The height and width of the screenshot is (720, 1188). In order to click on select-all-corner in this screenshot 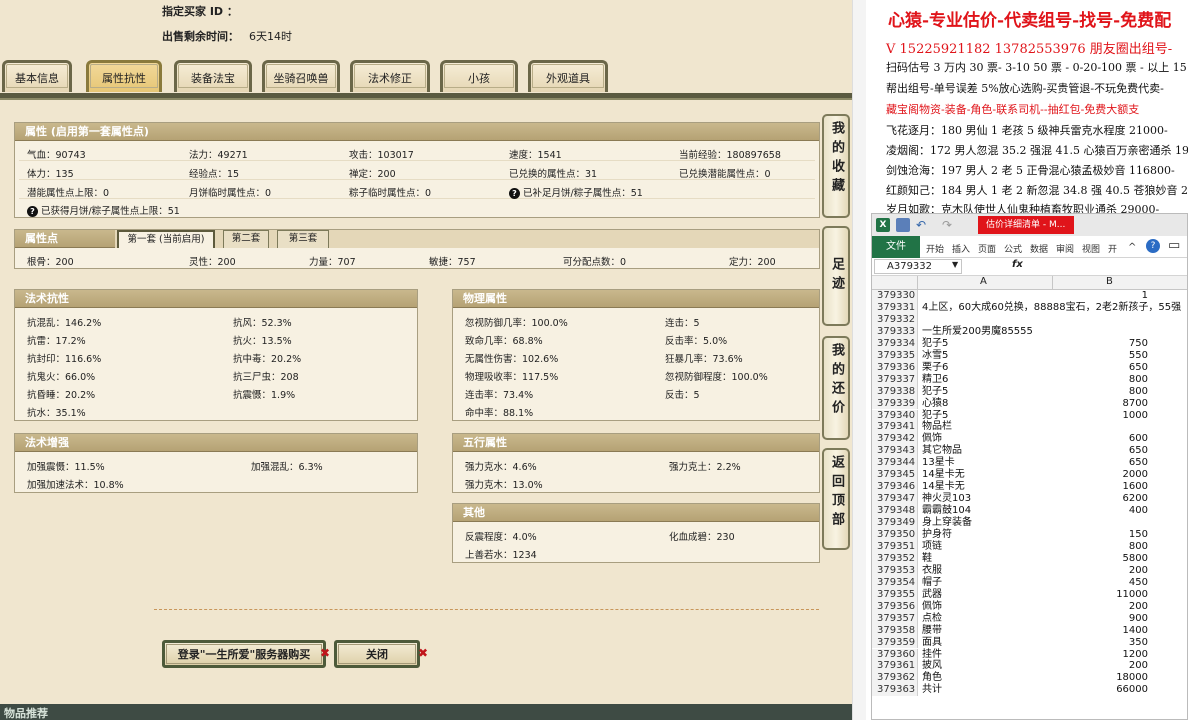, I will do `click(895, 283)`.